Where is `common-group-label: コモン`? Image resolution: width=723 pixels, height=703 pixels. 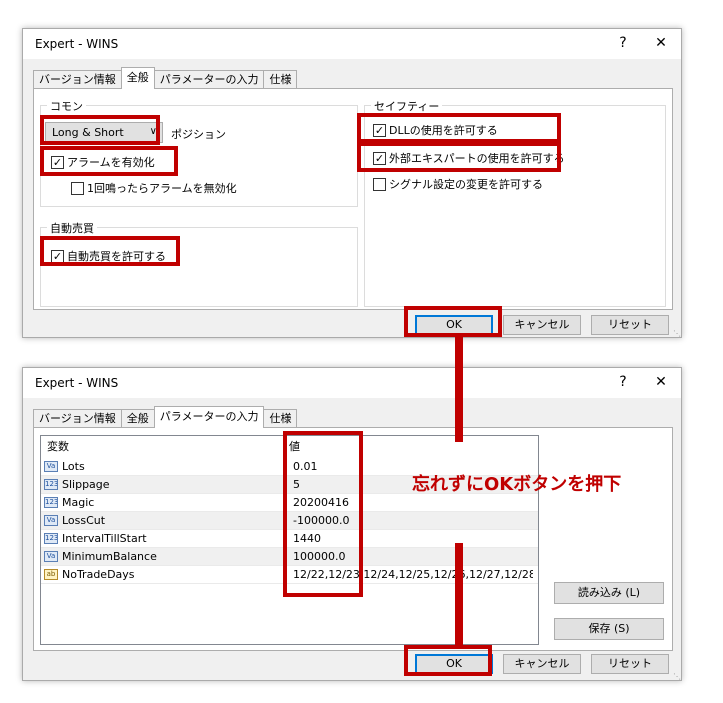 common-group-label: コモン is located at coordinates (66, 106).